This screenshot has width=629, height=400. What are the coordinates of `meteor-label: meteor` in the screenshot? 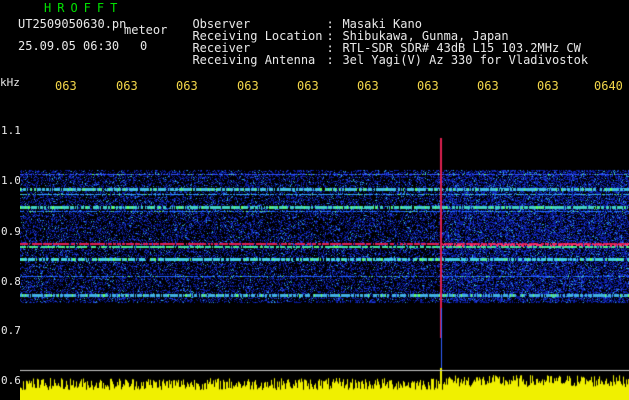 It's located at (146, 30).